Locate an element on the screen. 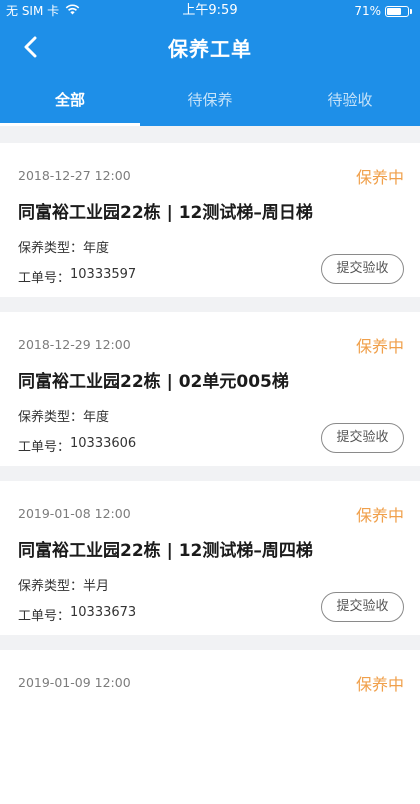  order-number: 工单号： 10333673 is located at coordinates (77, 614).